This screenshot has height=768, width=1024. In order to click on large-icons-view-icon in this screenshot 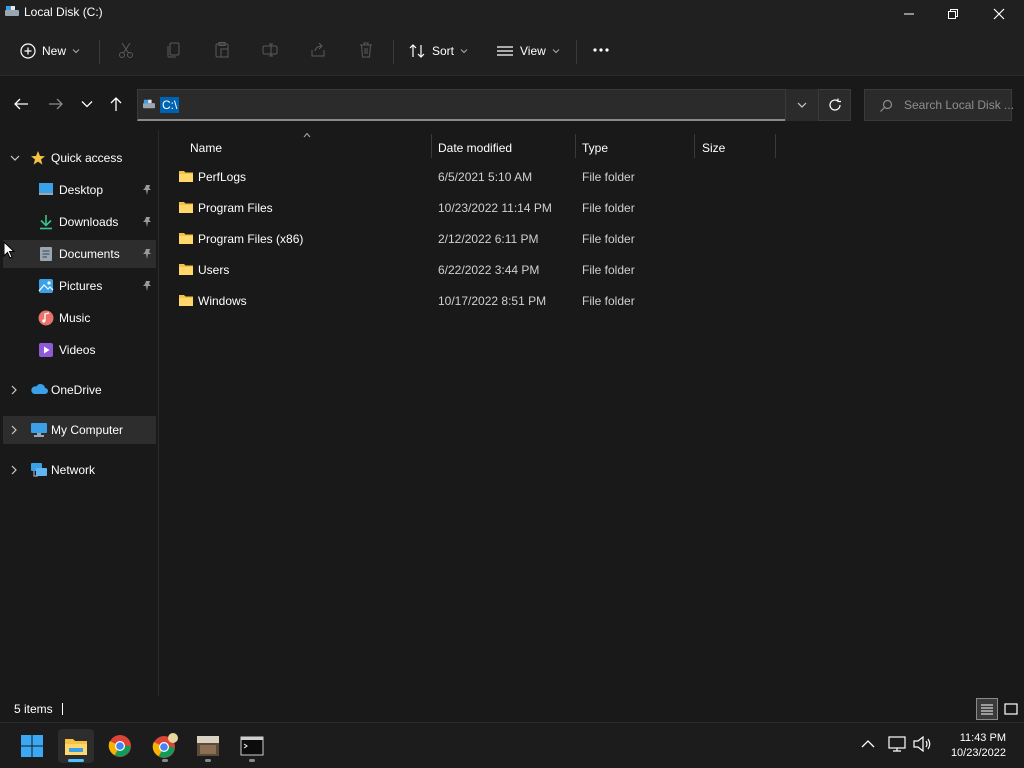, I will do `click(1011, 709)`.